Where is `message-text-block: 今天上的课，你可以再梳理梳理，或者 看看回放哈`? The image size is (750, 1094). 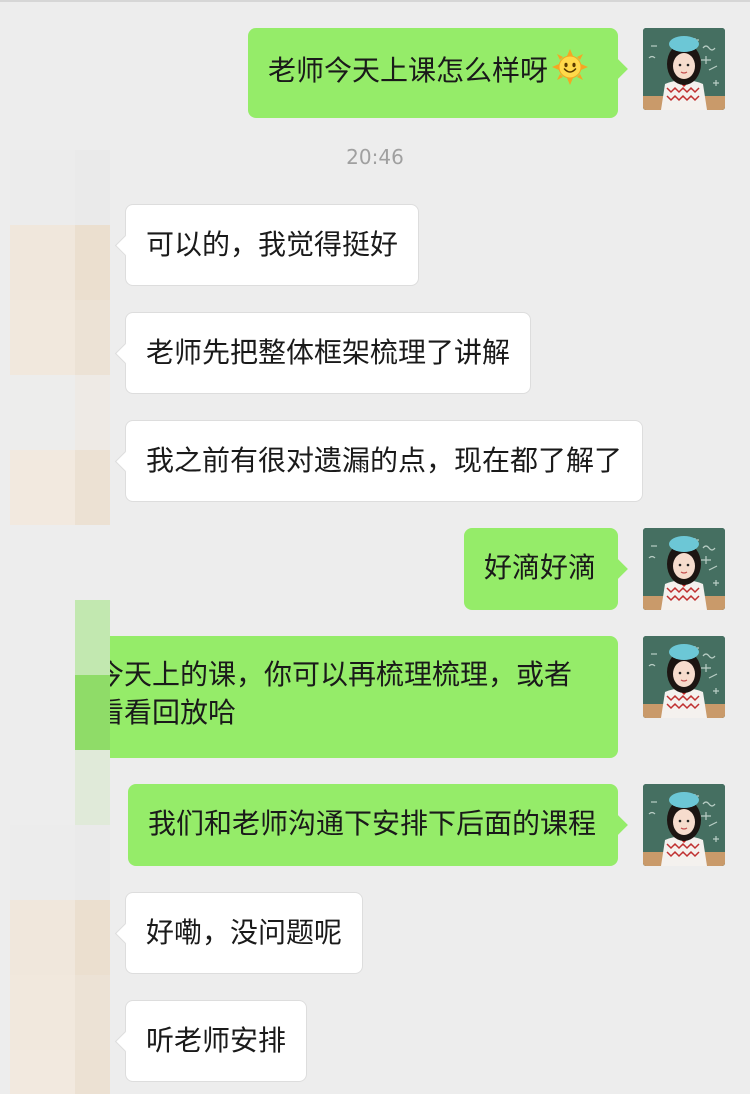 message-text-block: 今天上的课，你可以再梳理梳理，或者 看看回放哈 is located at coordinates (364, 694).